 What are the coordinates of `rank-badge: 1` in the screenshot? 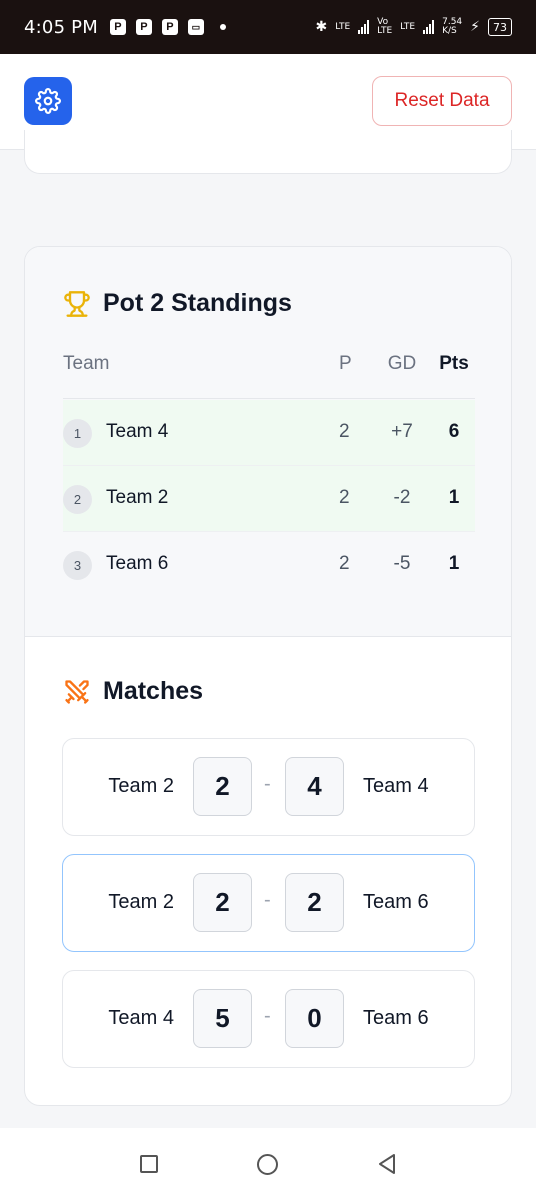 It's located at (77, 433).